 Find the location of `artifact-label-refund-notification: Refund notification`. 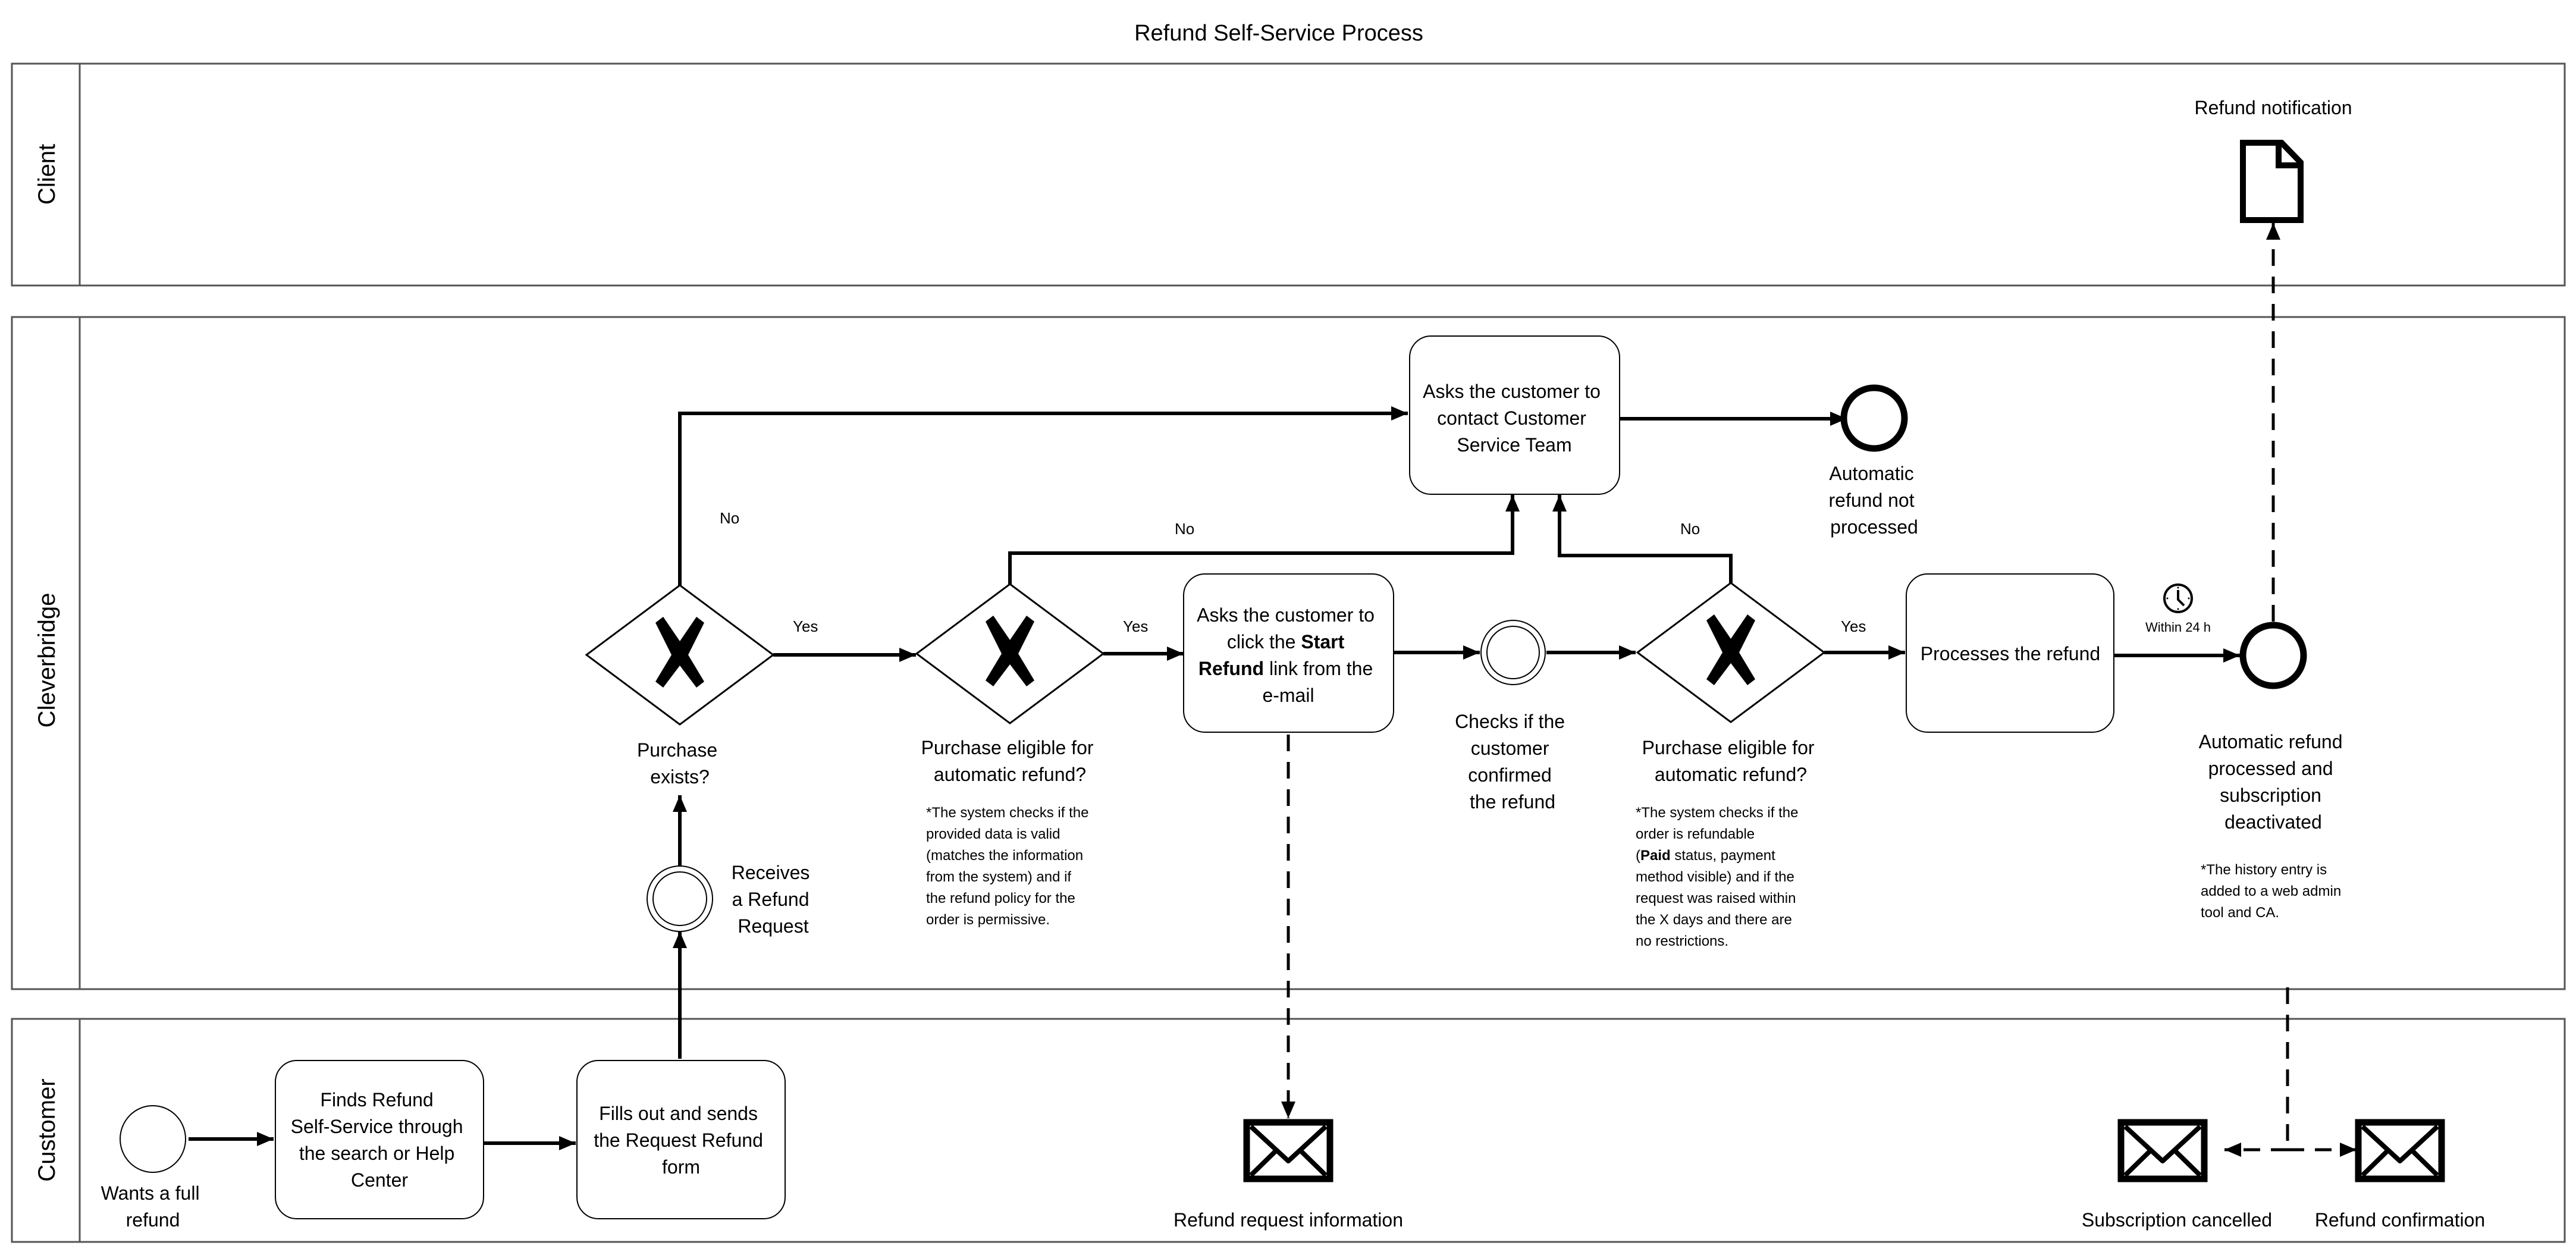

artifact-label-refund-notification: Refund notification is located at coordinates (2273, 107).